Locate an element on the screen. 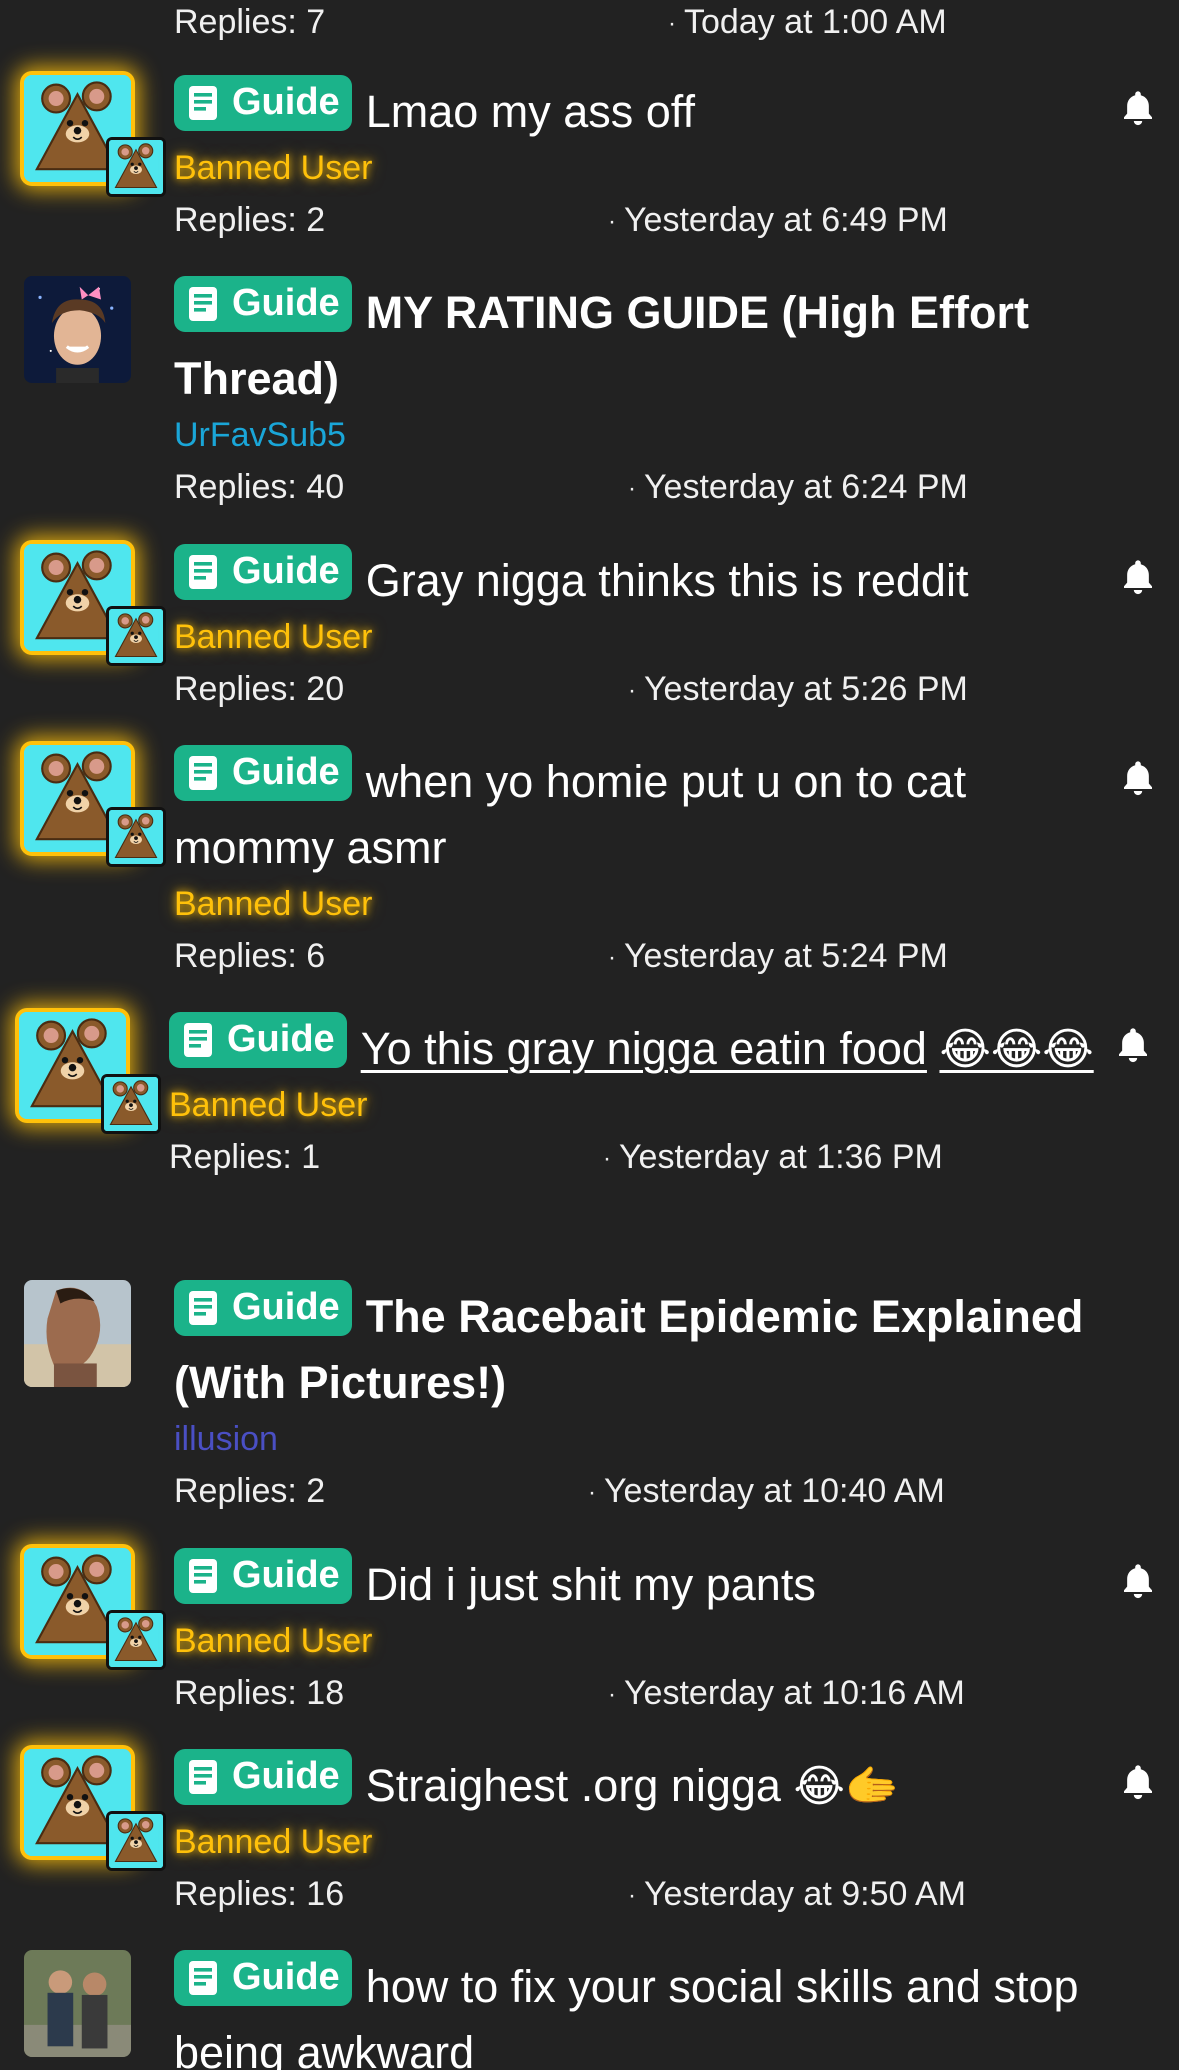 The width and height of the screenshot is (1179, 2070). thread-title-text: Yo this gray nigga eatin food is located at coordinates (644, 1048).